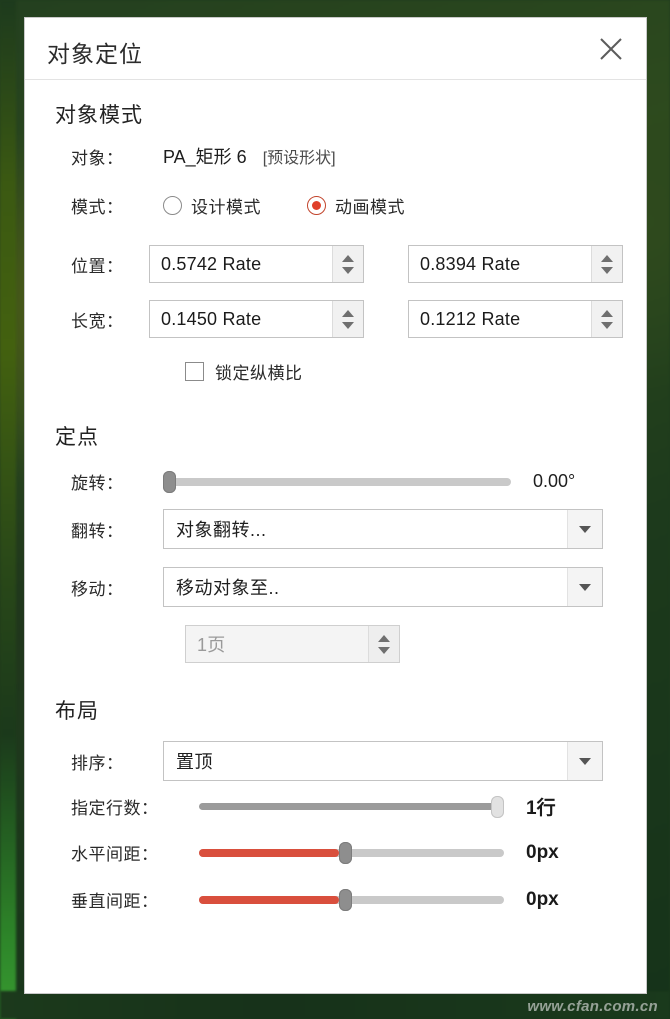 The height and width of the screenshot is (1019, 670). What do you see at coordinates (194, 762) in the screenshot?
I see `order-dropdown-value: 置顶` at bounding box center [194, 762].